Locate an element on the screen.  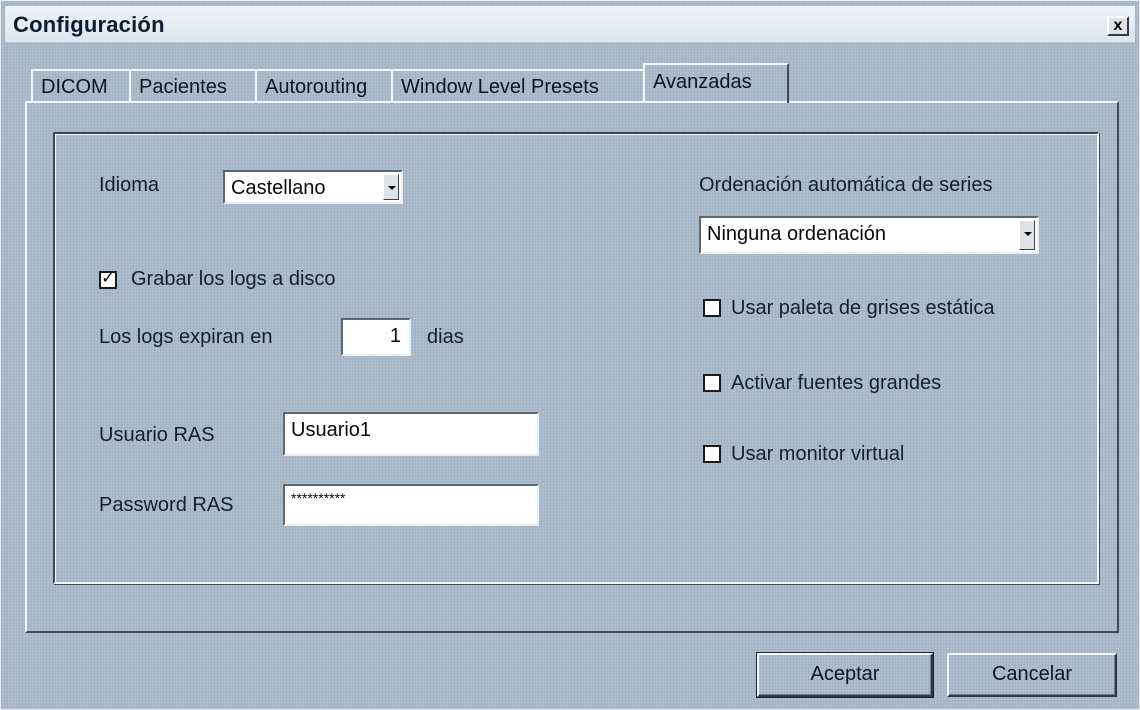
large-fonts-checkbox is located at coordinates (712, 383).